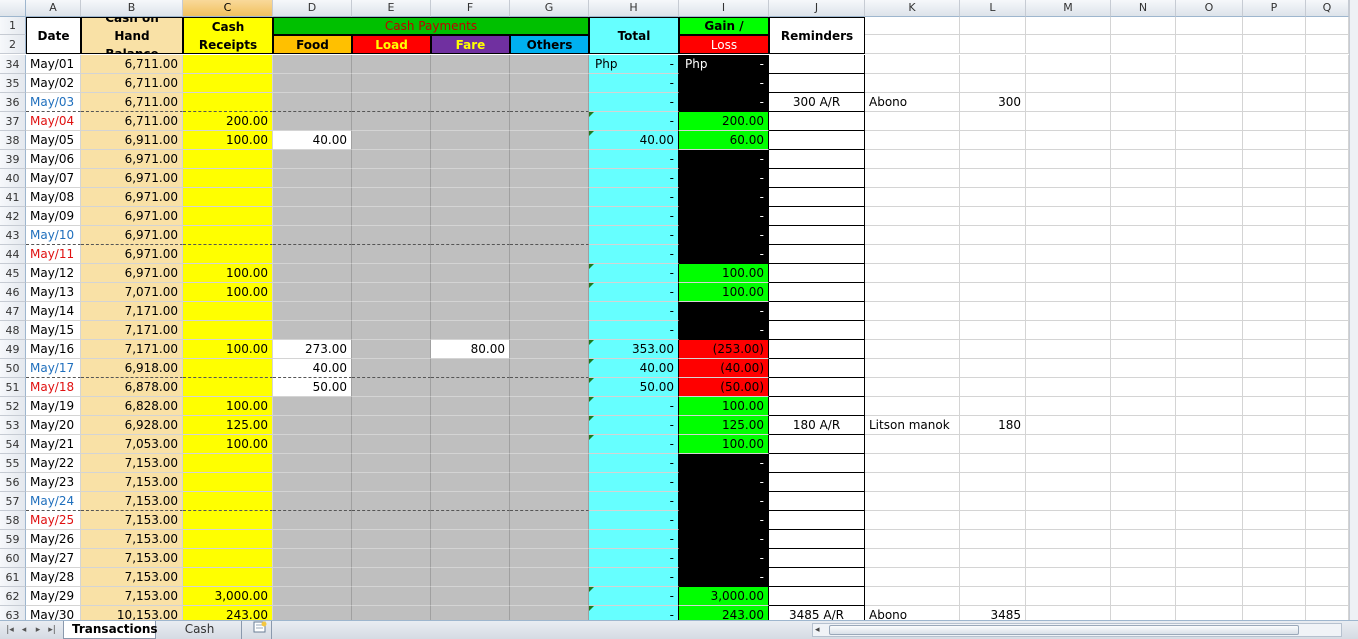 This screenshot has width=1358, height=639. What do you see at coordinates (817, 8) in the screenshot?
I see `column-header-j: J` at bounding box center [817, 8].